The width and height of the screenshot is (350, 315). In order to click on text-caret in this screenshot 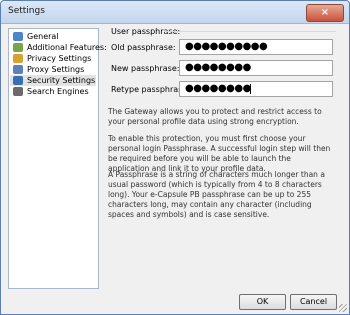, I will do `click(250, 89)`.